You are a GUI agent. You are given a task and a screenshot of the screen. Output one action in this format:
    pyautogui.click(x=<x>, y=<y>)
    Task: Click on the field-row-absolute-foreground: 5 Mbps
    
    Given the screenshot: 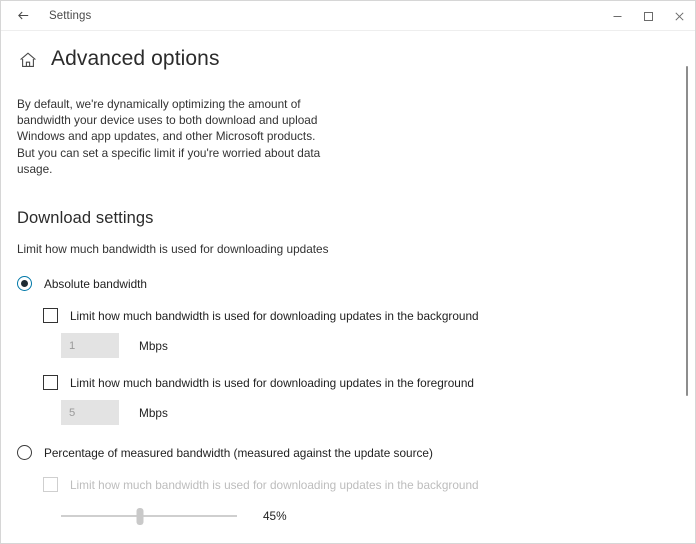 What is the action you would take?
    pyautogui.click(x=369, y=413)
    